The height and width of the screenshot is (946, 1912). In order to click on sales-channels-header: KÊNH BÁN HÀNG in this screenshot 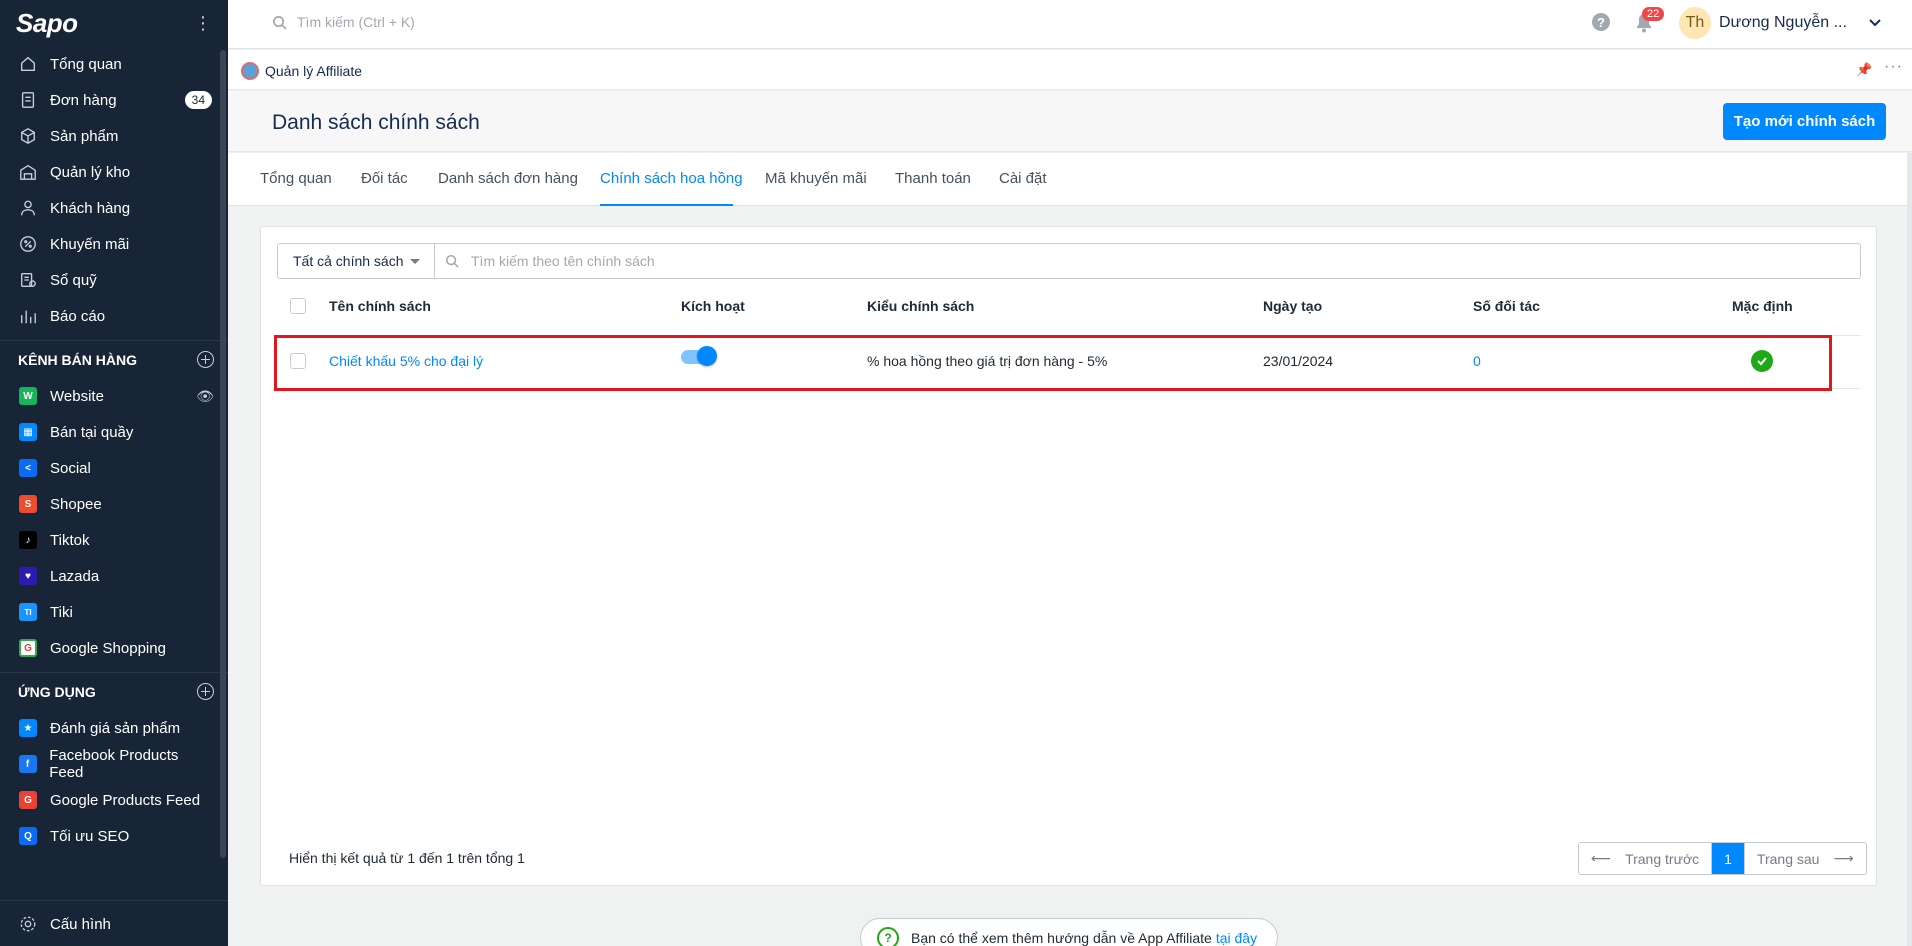, I will do `click(114, 359)`.